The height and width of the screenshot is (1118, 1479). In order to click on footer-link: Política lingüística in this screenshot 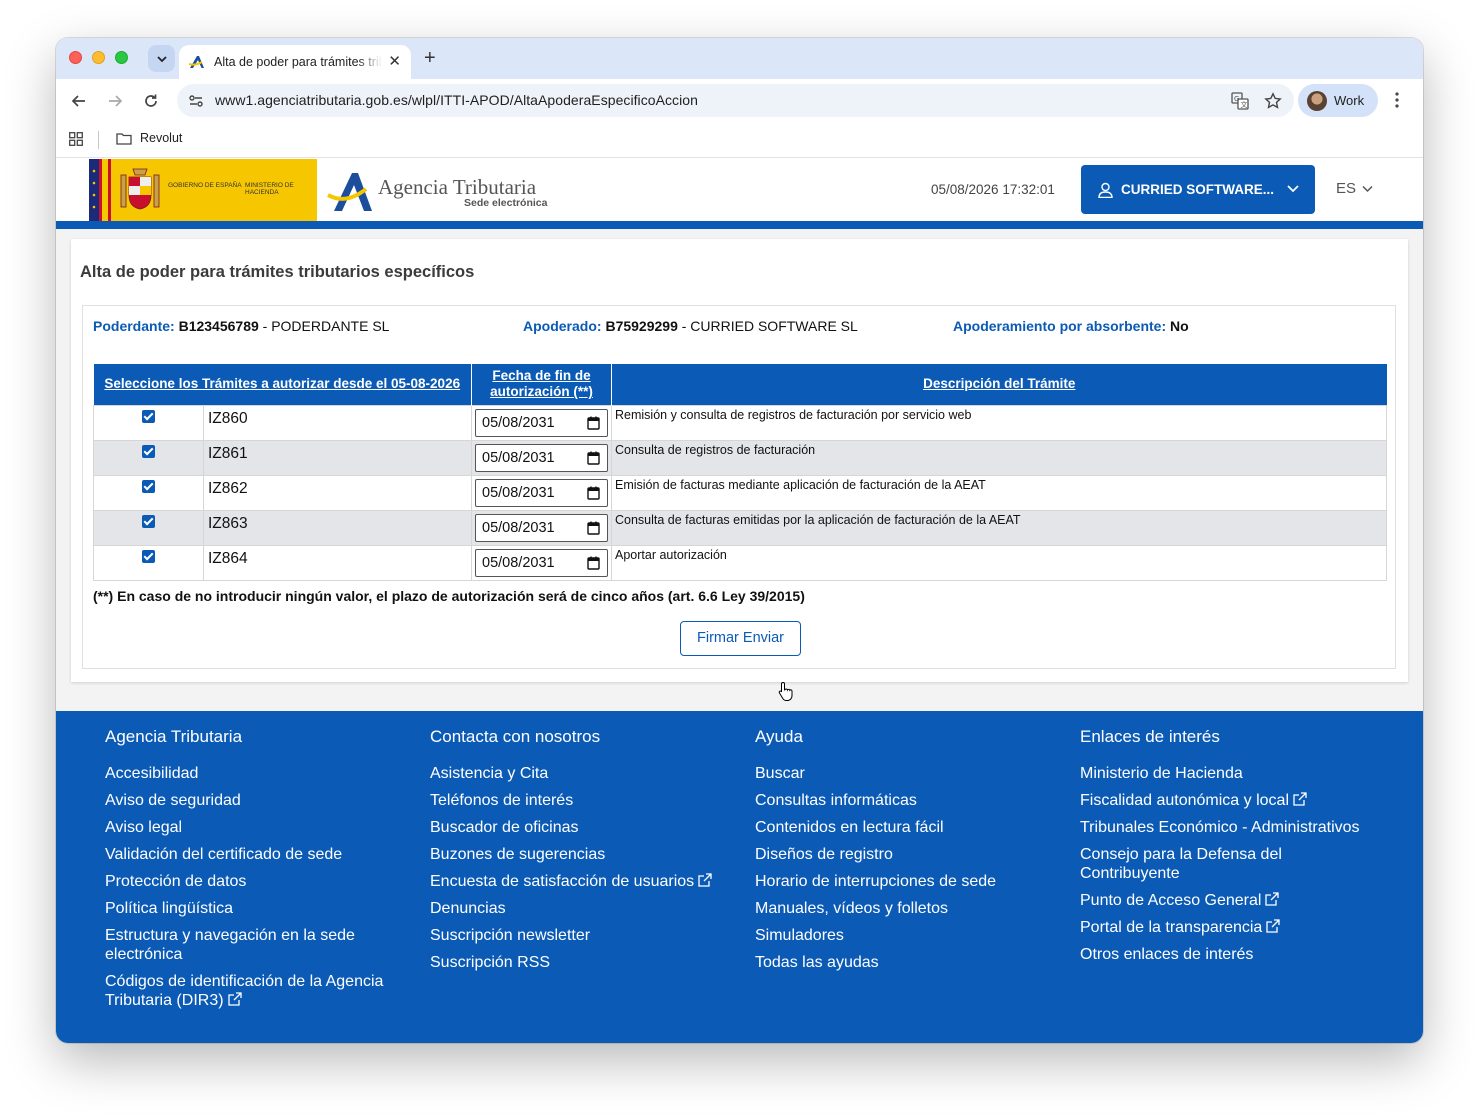, I will do `click(255, 908)`.